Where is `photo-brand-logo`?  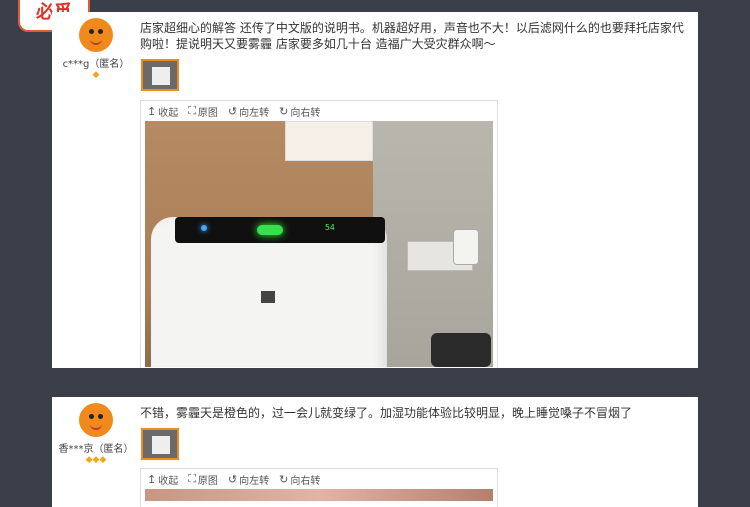
photo-brand-logo is located at coordinates (268, 297).